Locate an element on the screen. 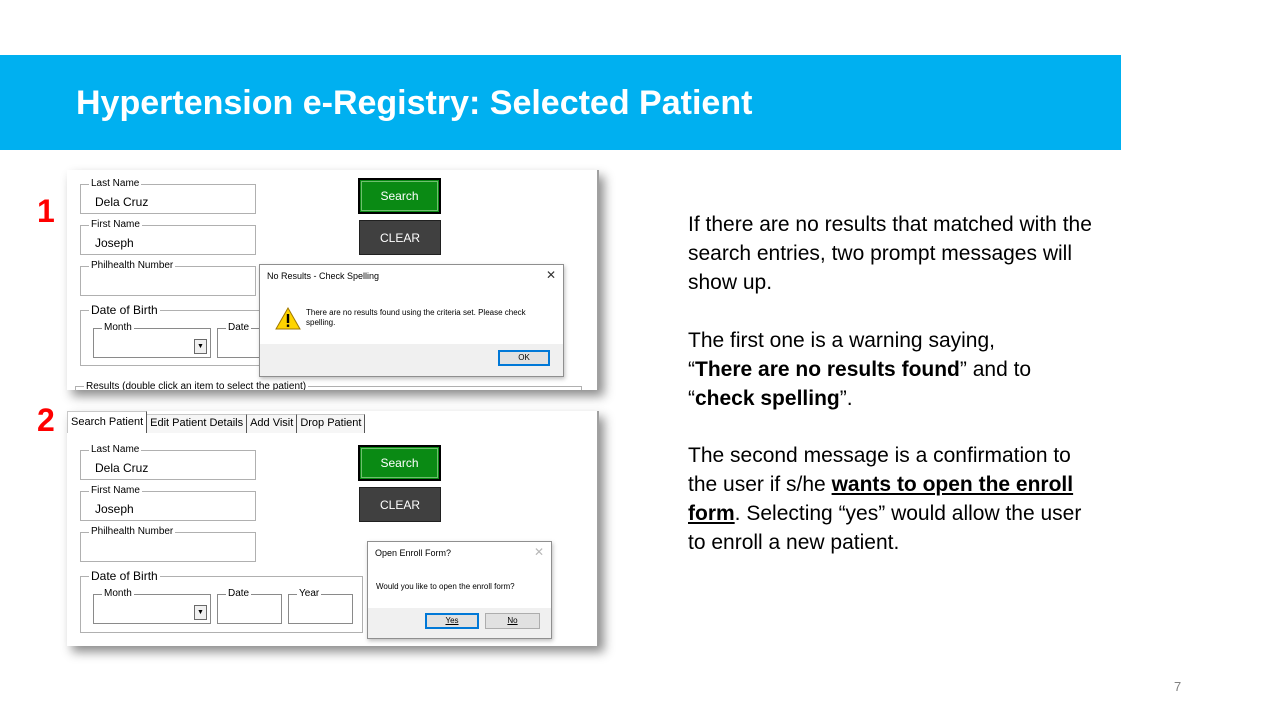  date-of-birth-group: Date of Birth Month ▼ Date is located at coordinates (180, 334).